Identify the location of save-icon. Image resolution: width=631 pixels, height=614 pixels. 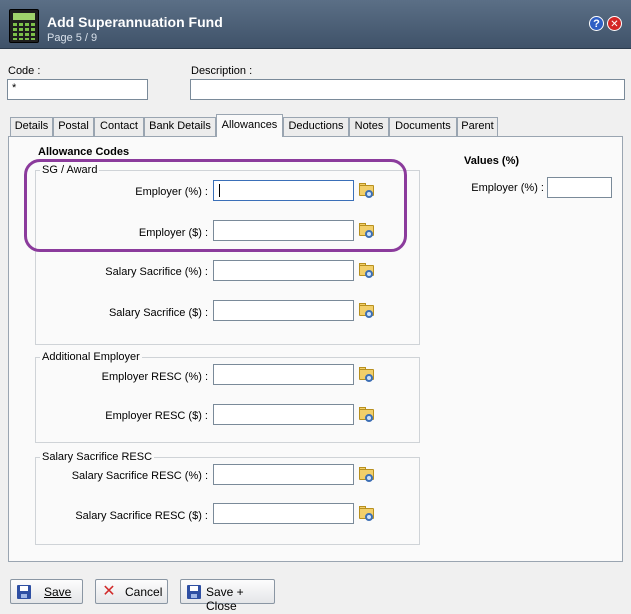
(24, 592).